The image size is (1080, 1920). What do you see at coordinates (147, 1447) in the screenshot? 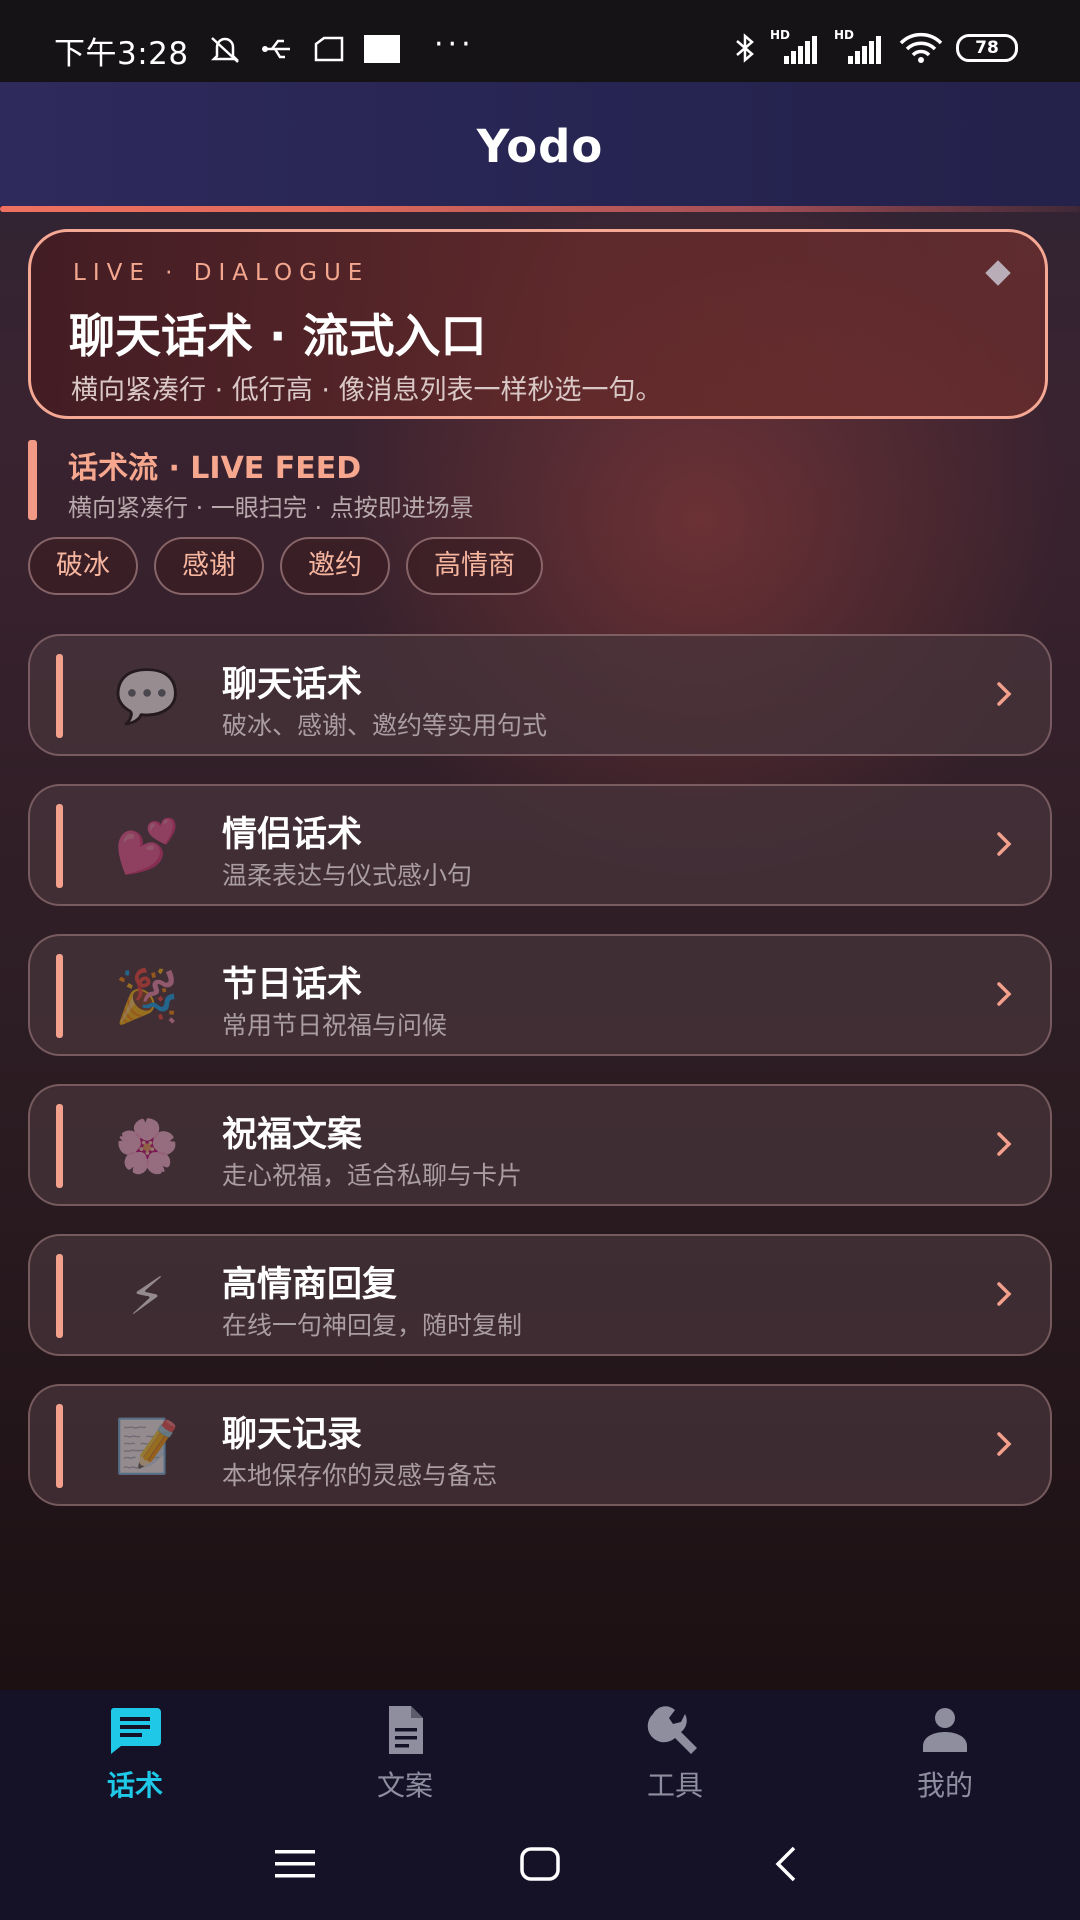
I see `memo-icon: 📝` at bounding box center [147, 1447].